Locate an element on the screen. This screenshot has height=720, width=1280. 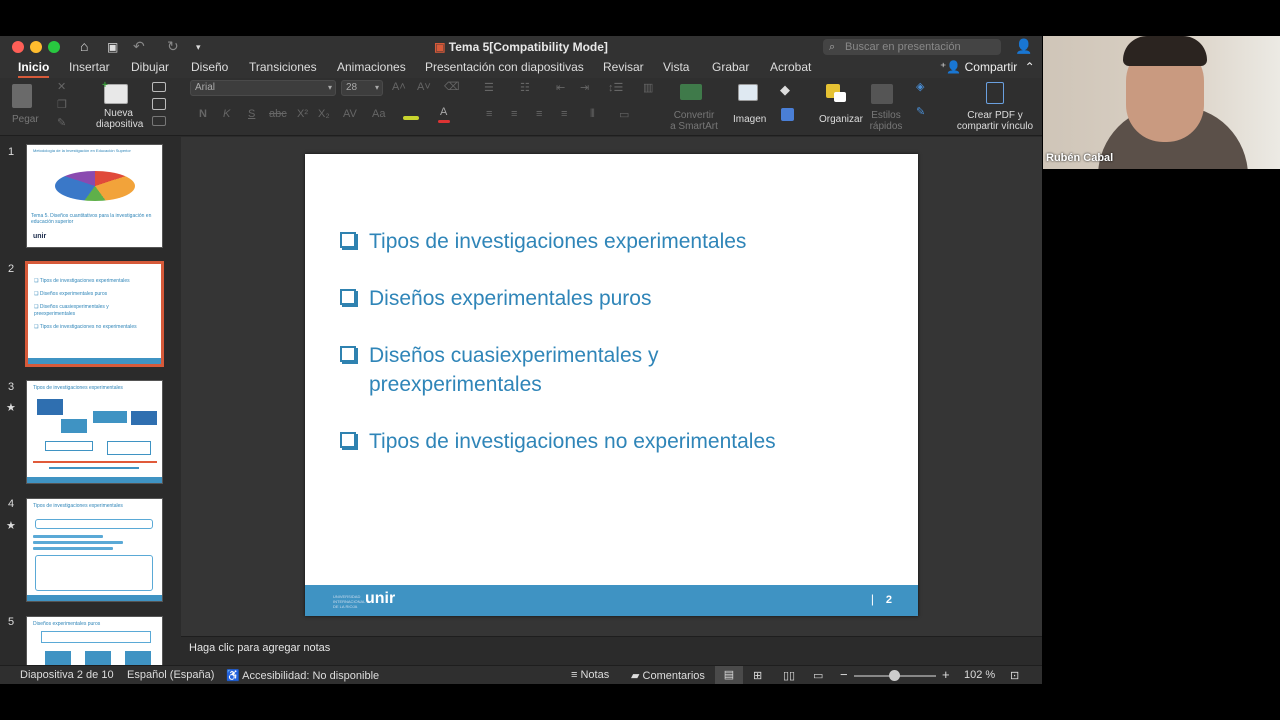
underline-icon: S is located at coordinates (251, 114).